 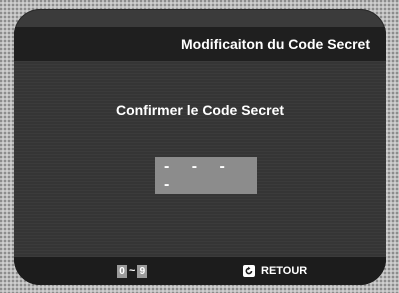 I want to click on page-title: Modificaiton du Code Secret, so click(x=275, y=44).